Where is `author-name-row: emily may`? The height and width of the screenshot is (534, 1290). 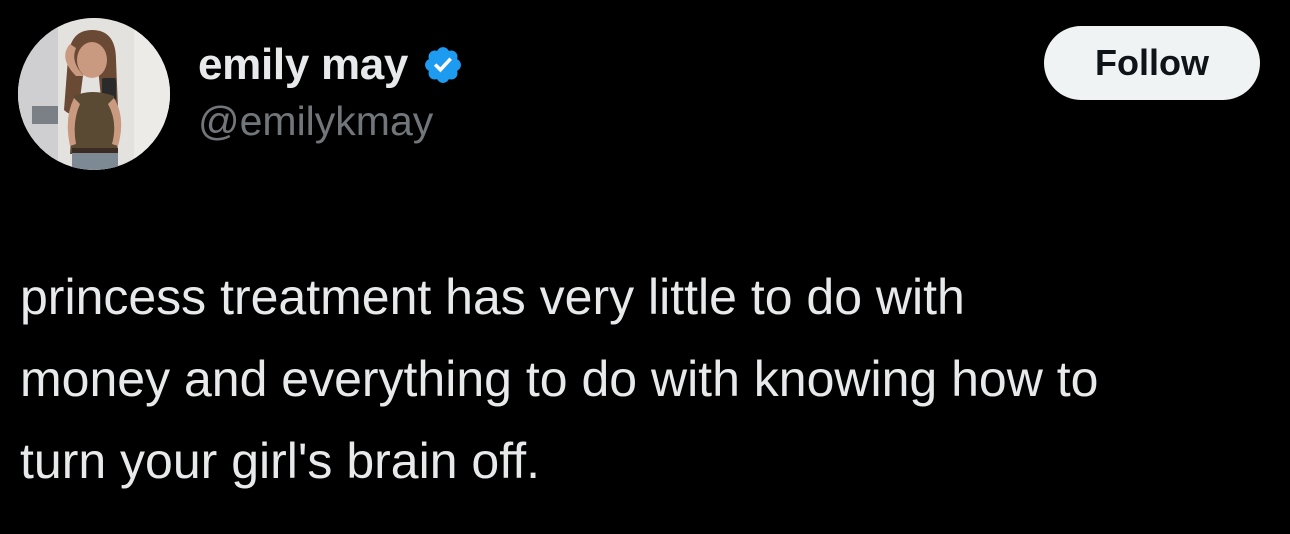 author-name-row: emily may is located at coordinates (331, 65).